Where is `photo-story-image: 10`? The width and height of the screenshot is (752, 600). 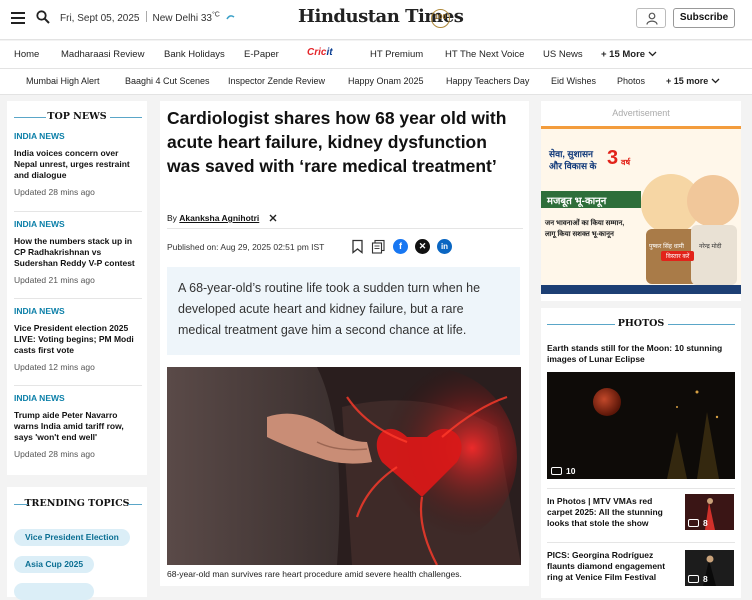 photo-story-image: 10 is located at coordinates (641, 425).